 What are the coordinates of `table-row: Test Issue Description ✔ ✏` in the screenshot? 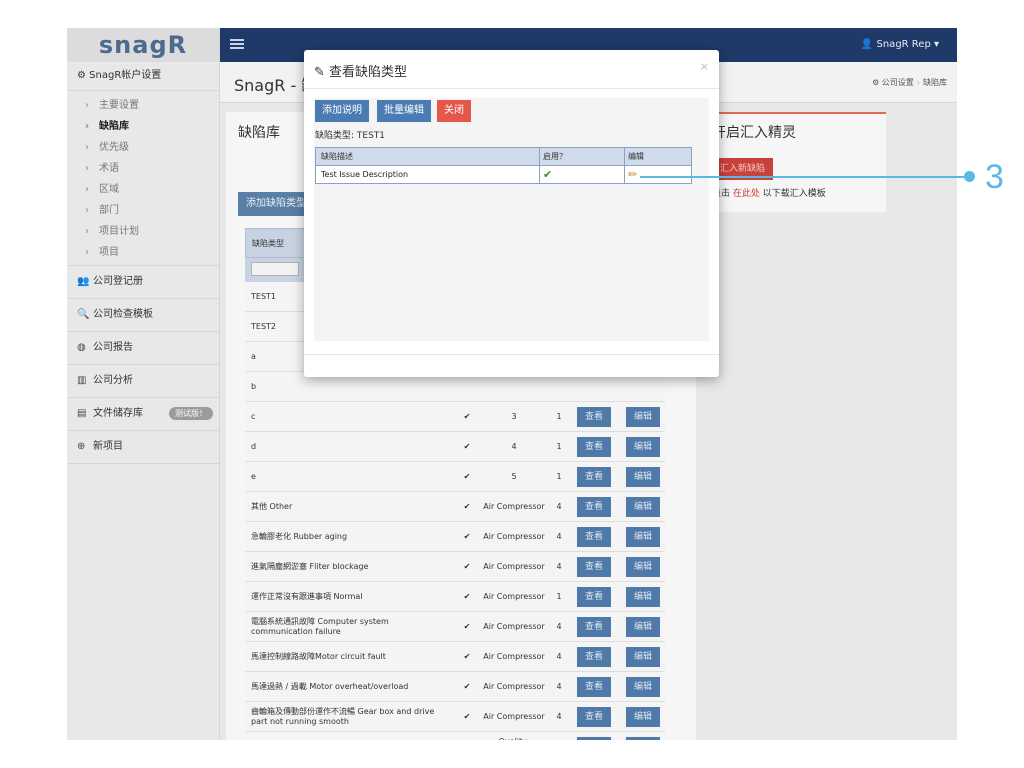 It's located at (503, 174).